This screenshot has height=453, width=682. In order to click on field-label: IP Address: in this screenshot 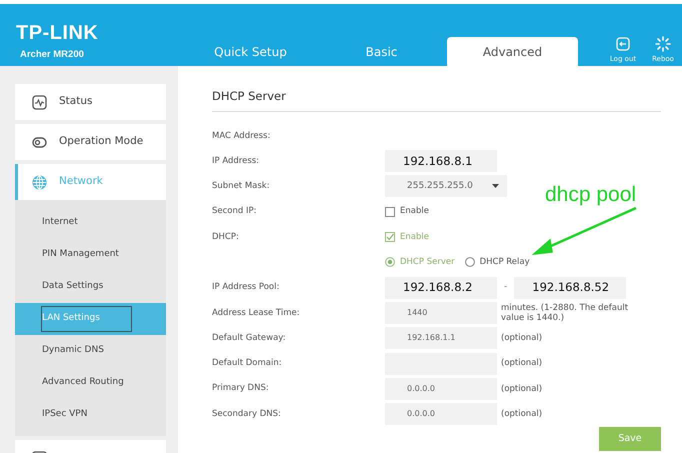, I will do `click(236, 161)`.